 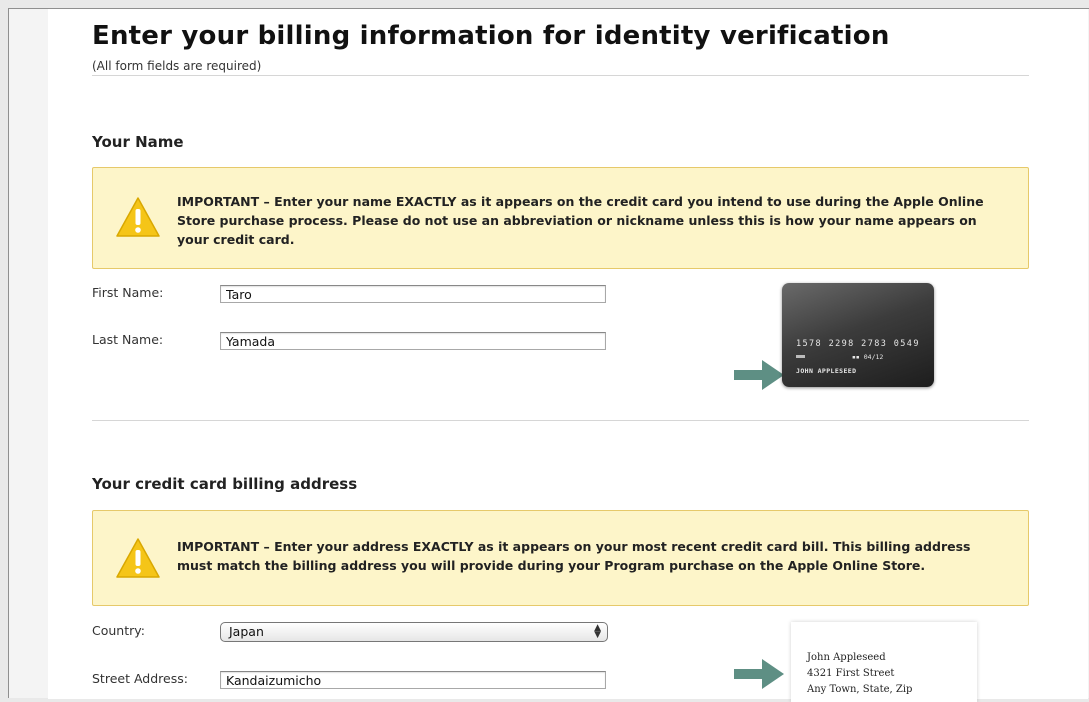 What do you see at coordinates (868, 357) in the screenshot?
I see `card-expiry-text: ▪▪ 04/12` at bounding box center [868, 357].